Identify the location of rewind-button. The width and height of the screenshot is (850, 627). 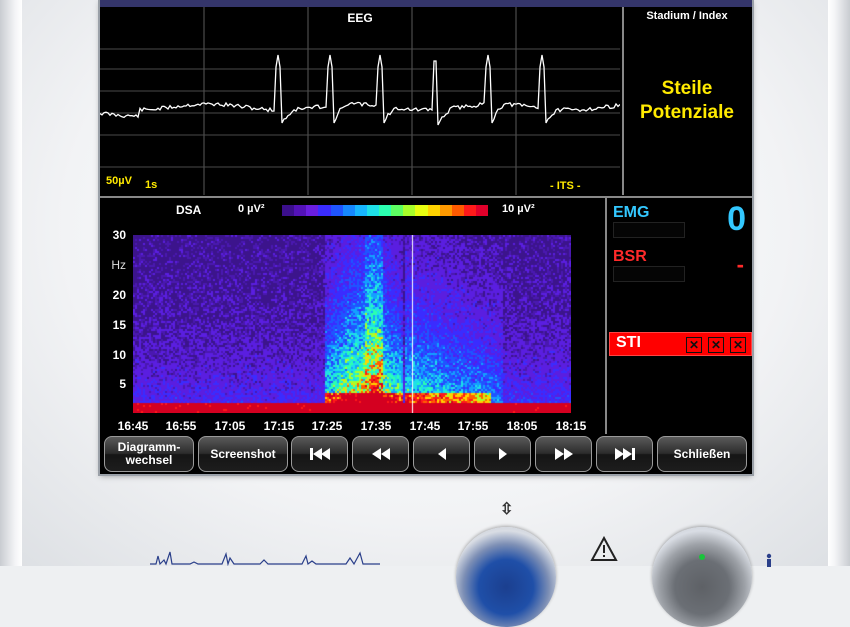
(380, 454).